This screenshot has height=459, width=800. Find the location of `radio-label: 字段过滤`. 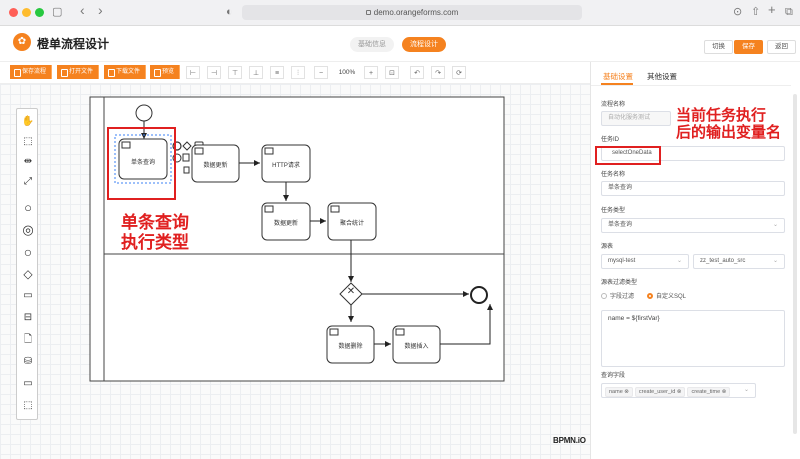

radio-label: 字段过滤 is located at coordinates (622, 297).